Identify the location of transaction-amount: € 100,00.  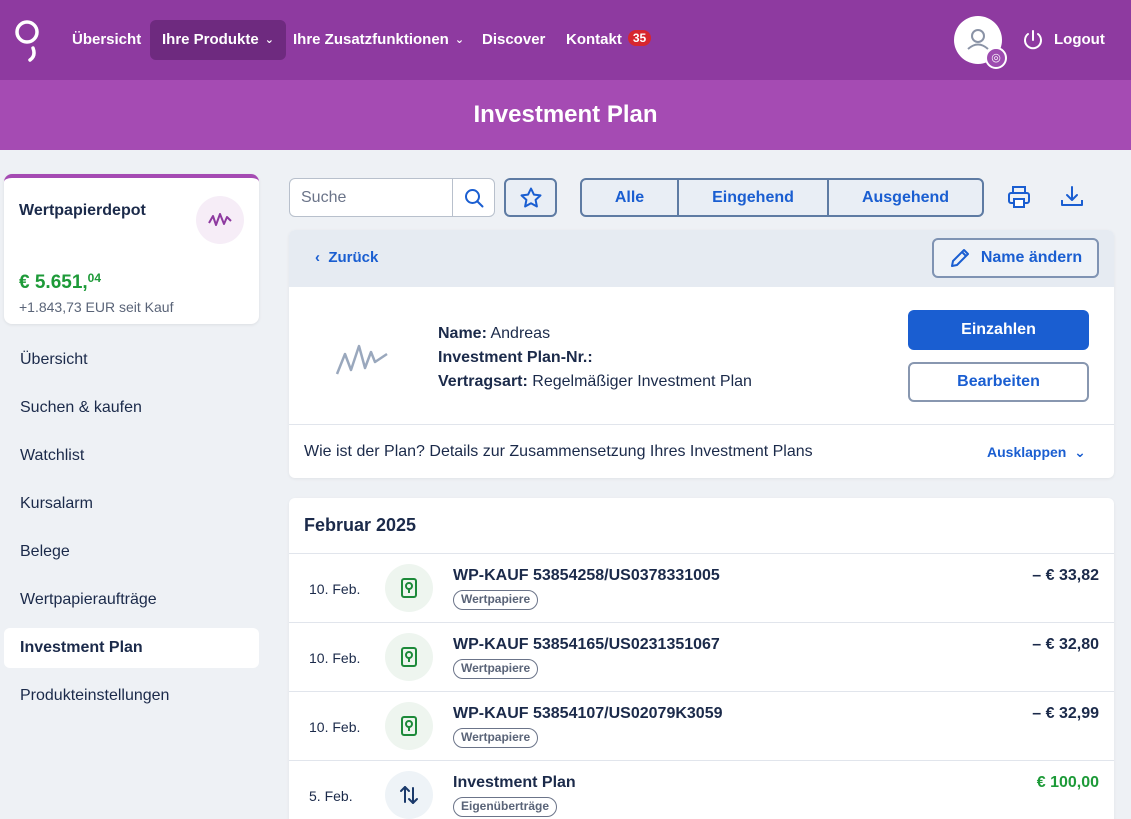
(1067, 782).